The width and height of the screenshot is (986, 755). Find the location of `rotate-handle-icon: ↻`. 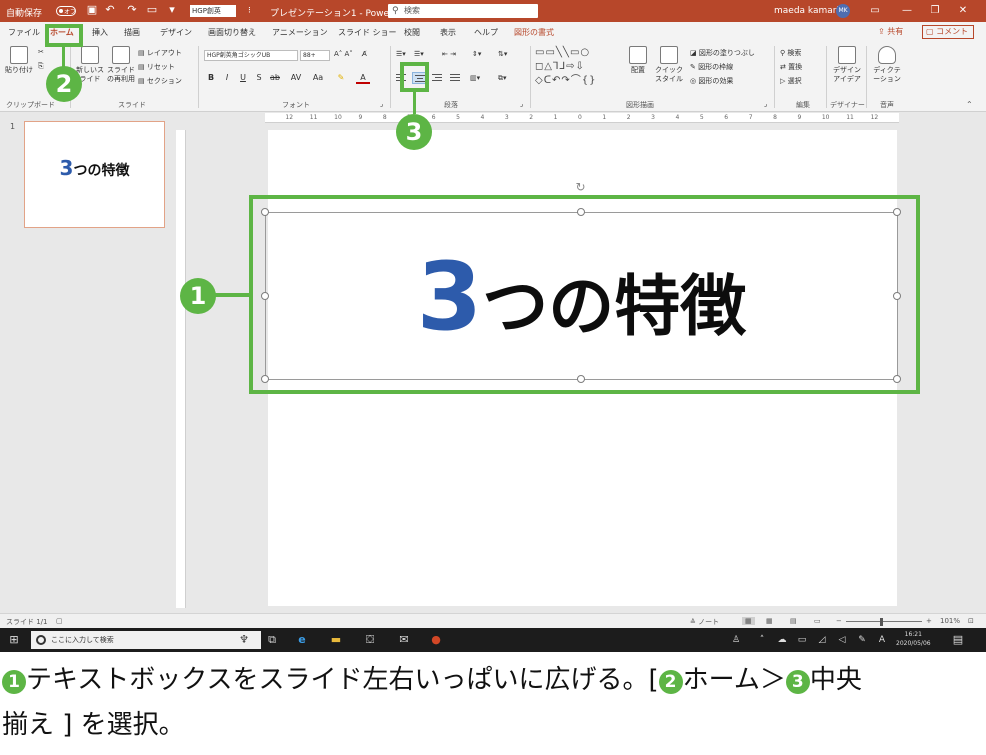

rotate-handle-icon: ↻ is located at coordinates (580, 187).